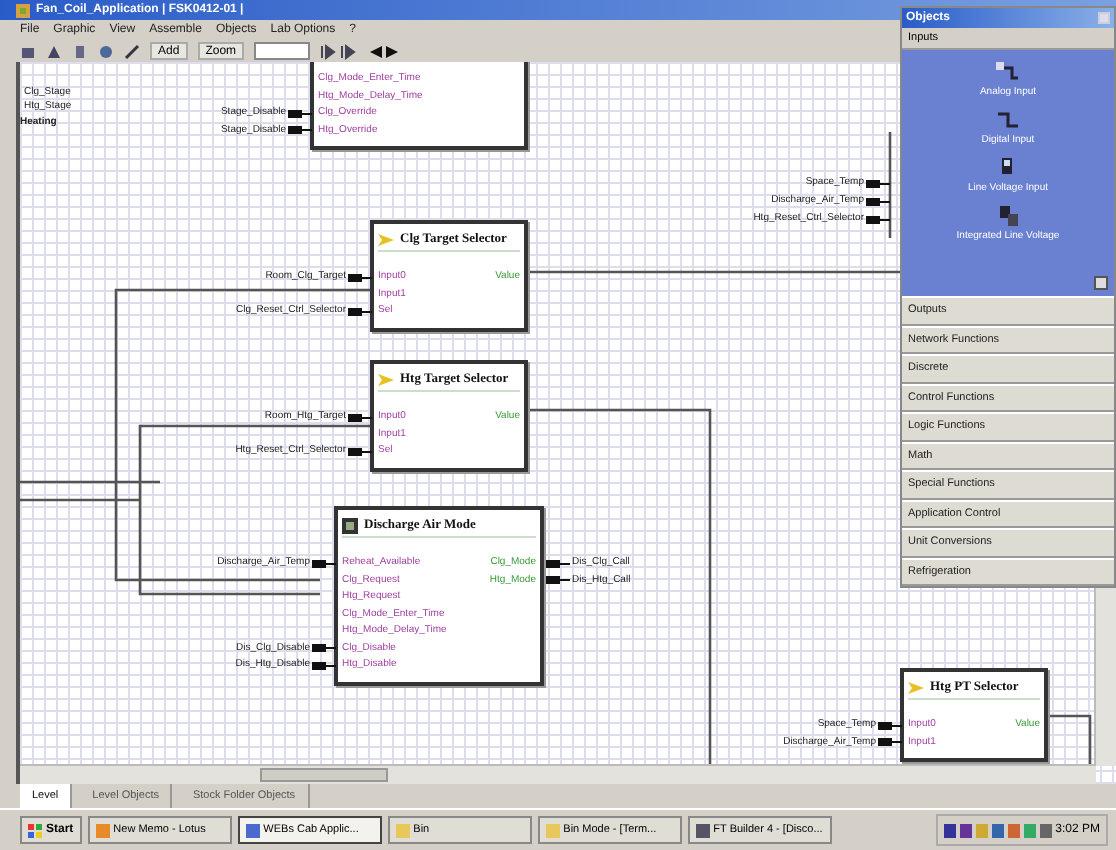 The height and width of the screenshot is (850, 1116). What do you see at coordinates (558, 774) in the screenshot?
I see `horizontal-scrollbar` at bounding box center [558, 774].